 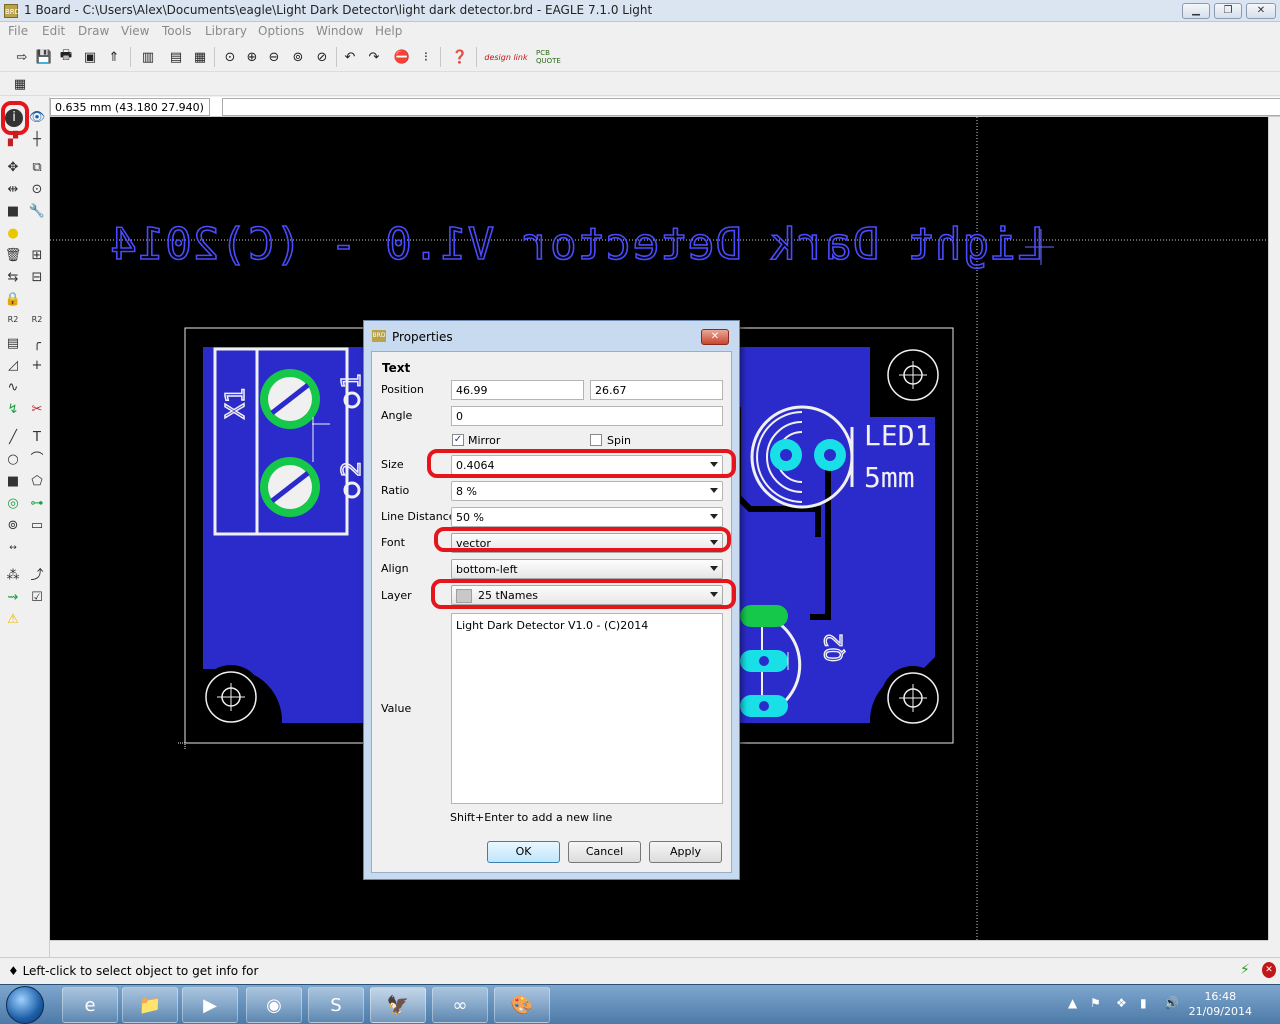 I want to click on redo-icon: ↷, so click(x=374, y=57).